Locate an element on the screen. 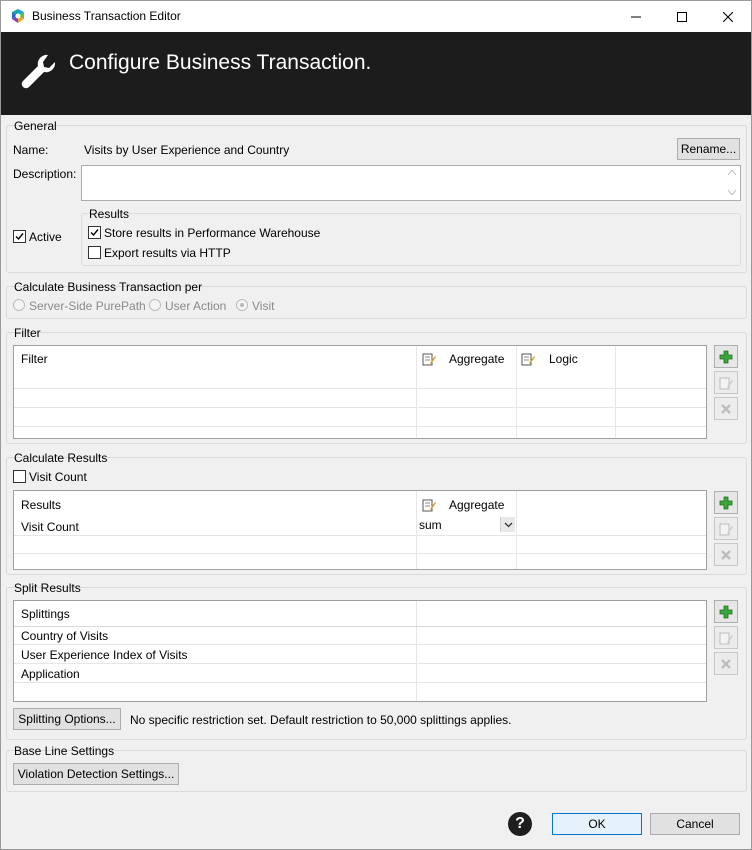  wrench-icon is located at coordinates (38, 71).